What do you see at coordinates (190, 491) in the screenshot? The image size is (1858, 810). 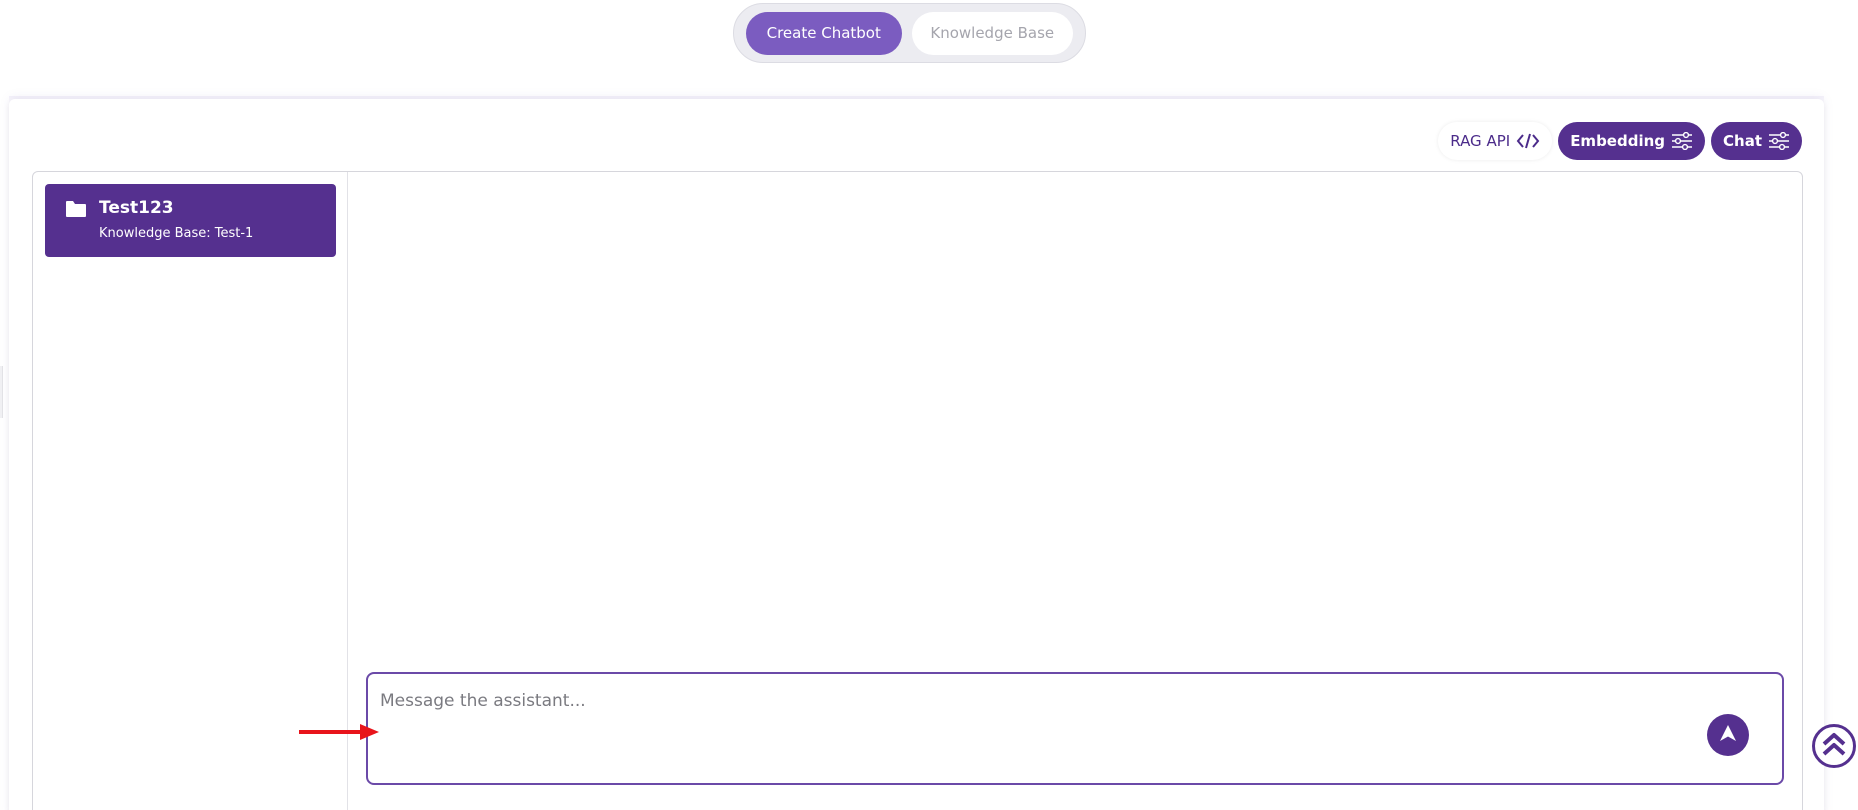 I see `chatbot-sidebar` at bounding box center [190, 491].